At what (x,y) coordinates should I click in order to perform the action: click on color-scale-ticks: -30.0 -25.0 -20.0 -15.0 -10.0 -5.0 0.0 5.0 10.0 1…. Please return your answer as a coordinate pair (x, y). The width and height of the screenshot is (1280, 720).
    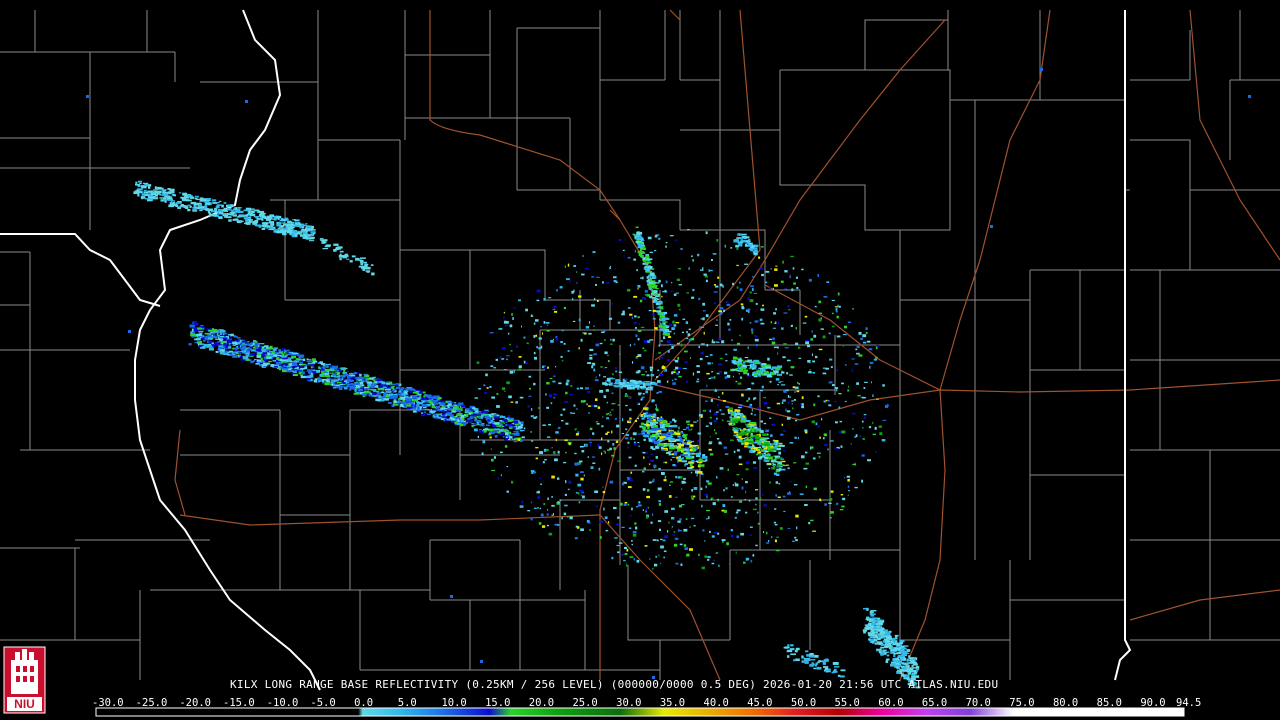
    Looking at the image, I should click on (646, 703).